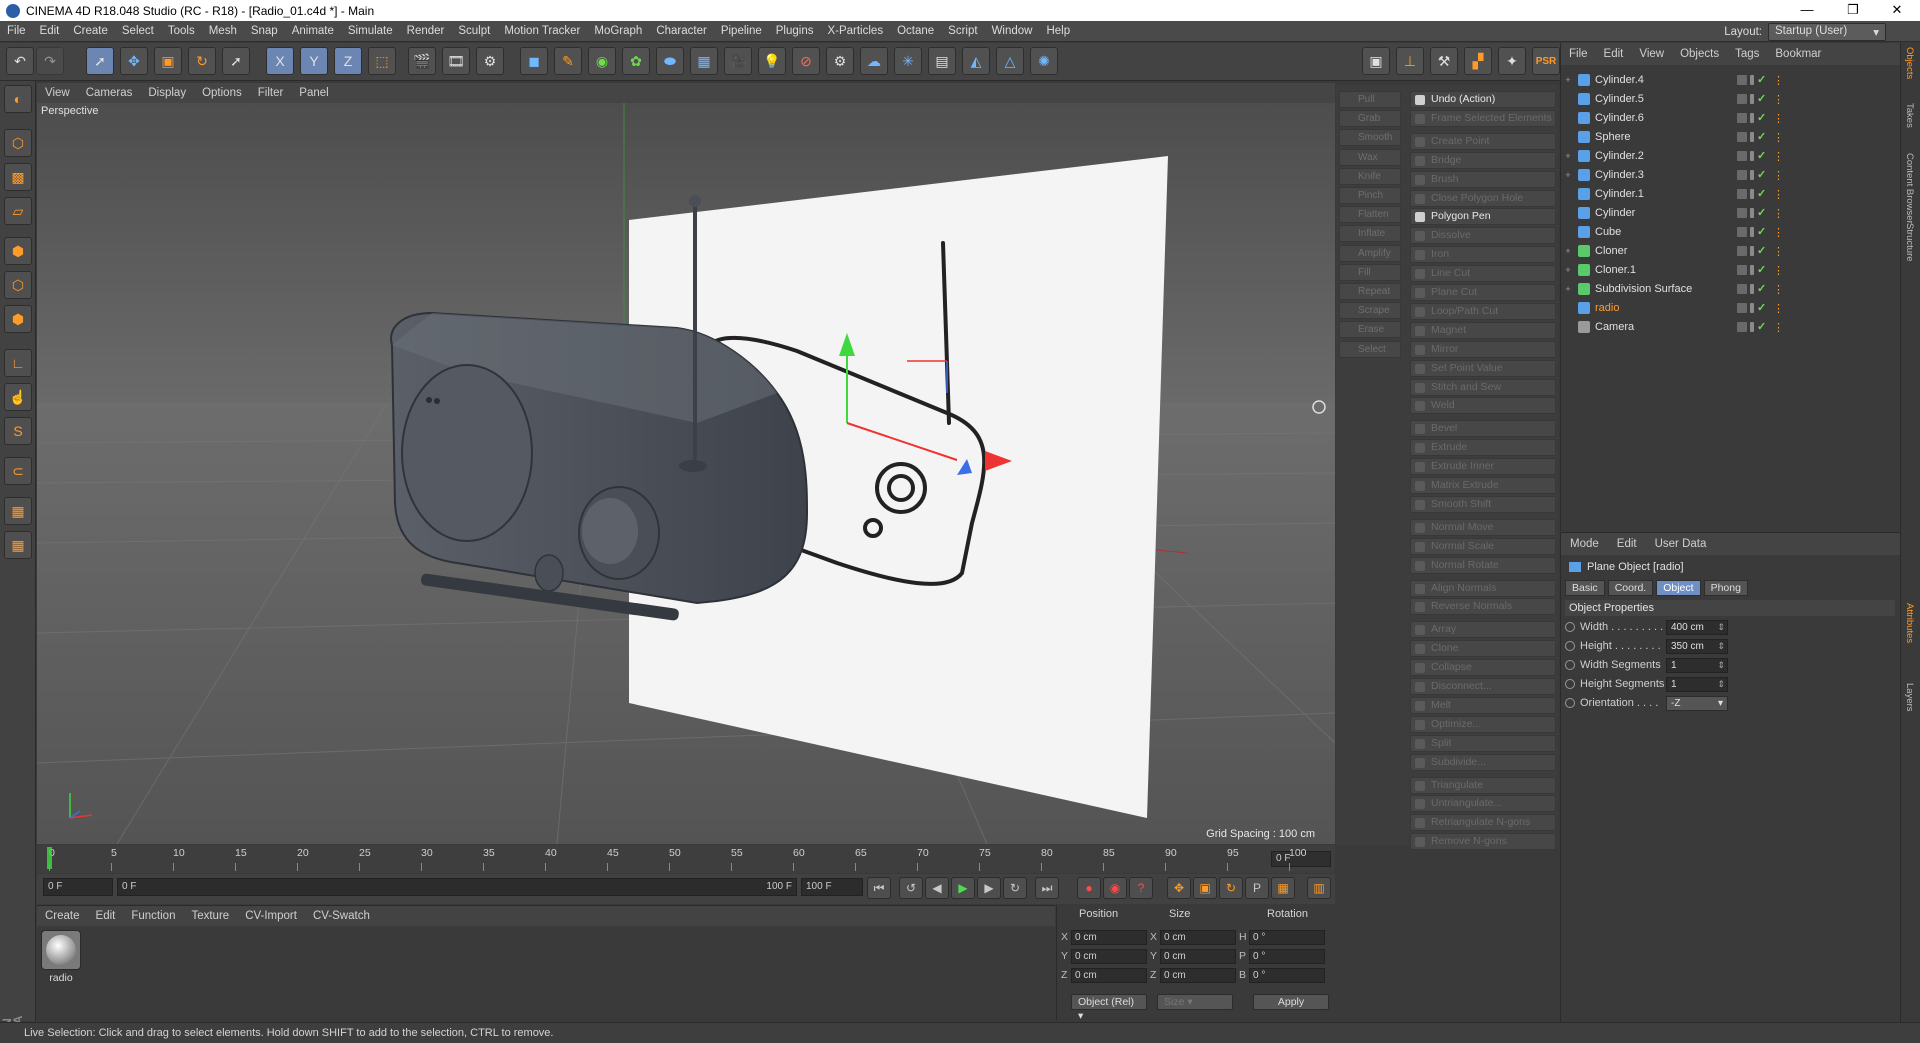 The width and height of the screenshot is (1920, 1043). Describe the element at coordinates (704, 61) in the screenshot. I see `floor-icon: ▦` at that location.